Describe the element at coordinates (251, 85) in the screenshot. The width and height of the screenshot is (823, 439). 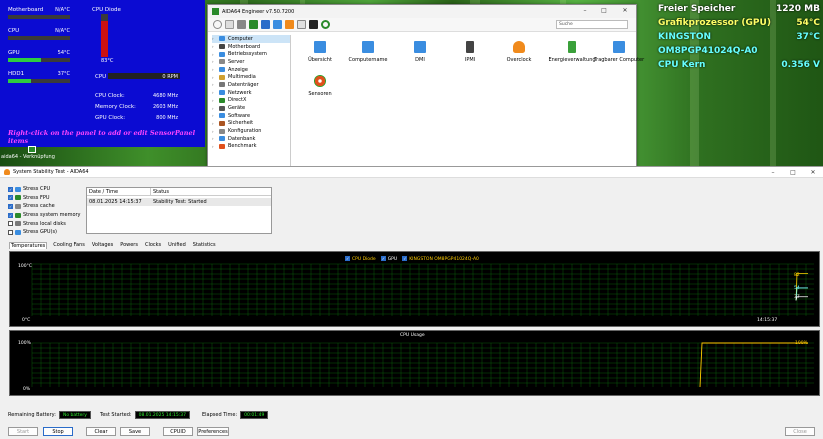
I see `tree-item: › Datenträger` at that location.